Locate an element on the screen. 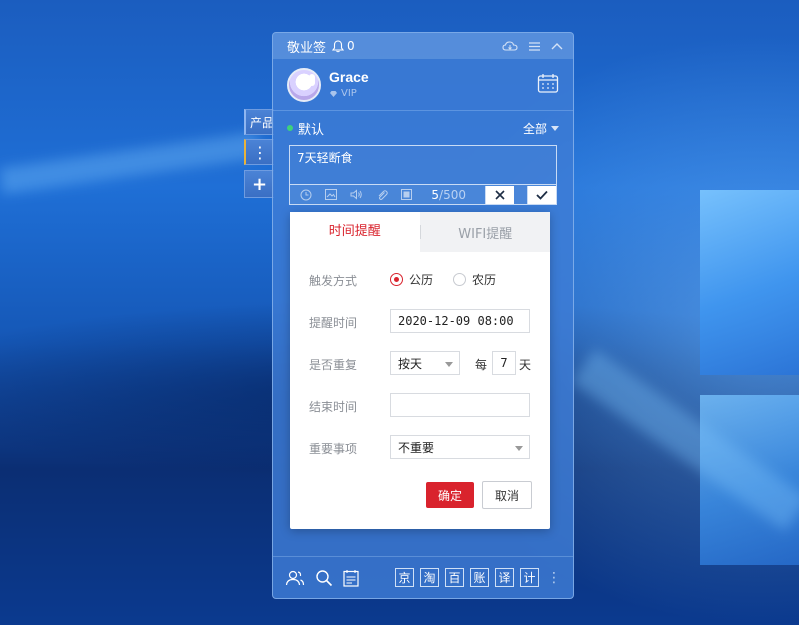  shortcut-calculator-button: 计 is located at coordinates (529, 577).